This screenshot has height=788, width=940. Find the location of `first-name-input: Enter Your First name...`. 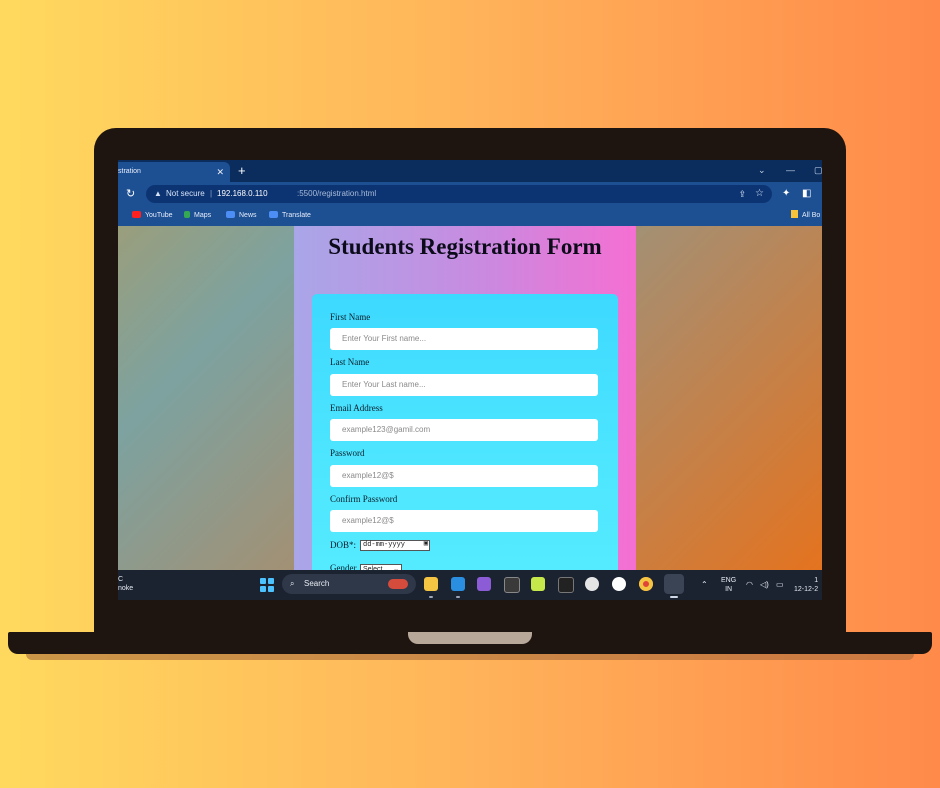

first-name-input: Enter Your First name... is located at coordinates (464, 339).